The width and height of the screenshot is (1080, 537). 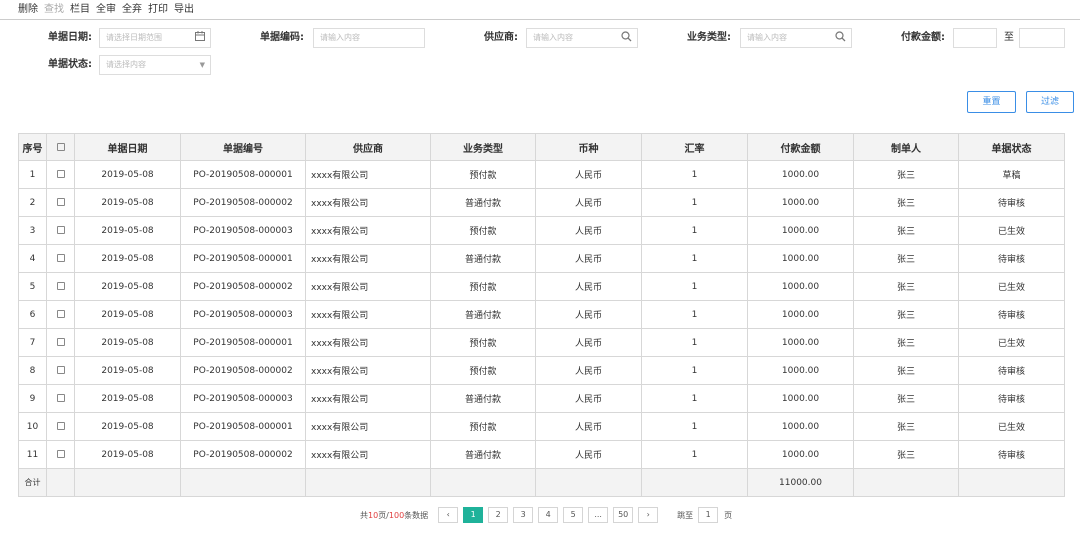 I want to click on prev-page-button: ‹, so click(x=448, y=515).